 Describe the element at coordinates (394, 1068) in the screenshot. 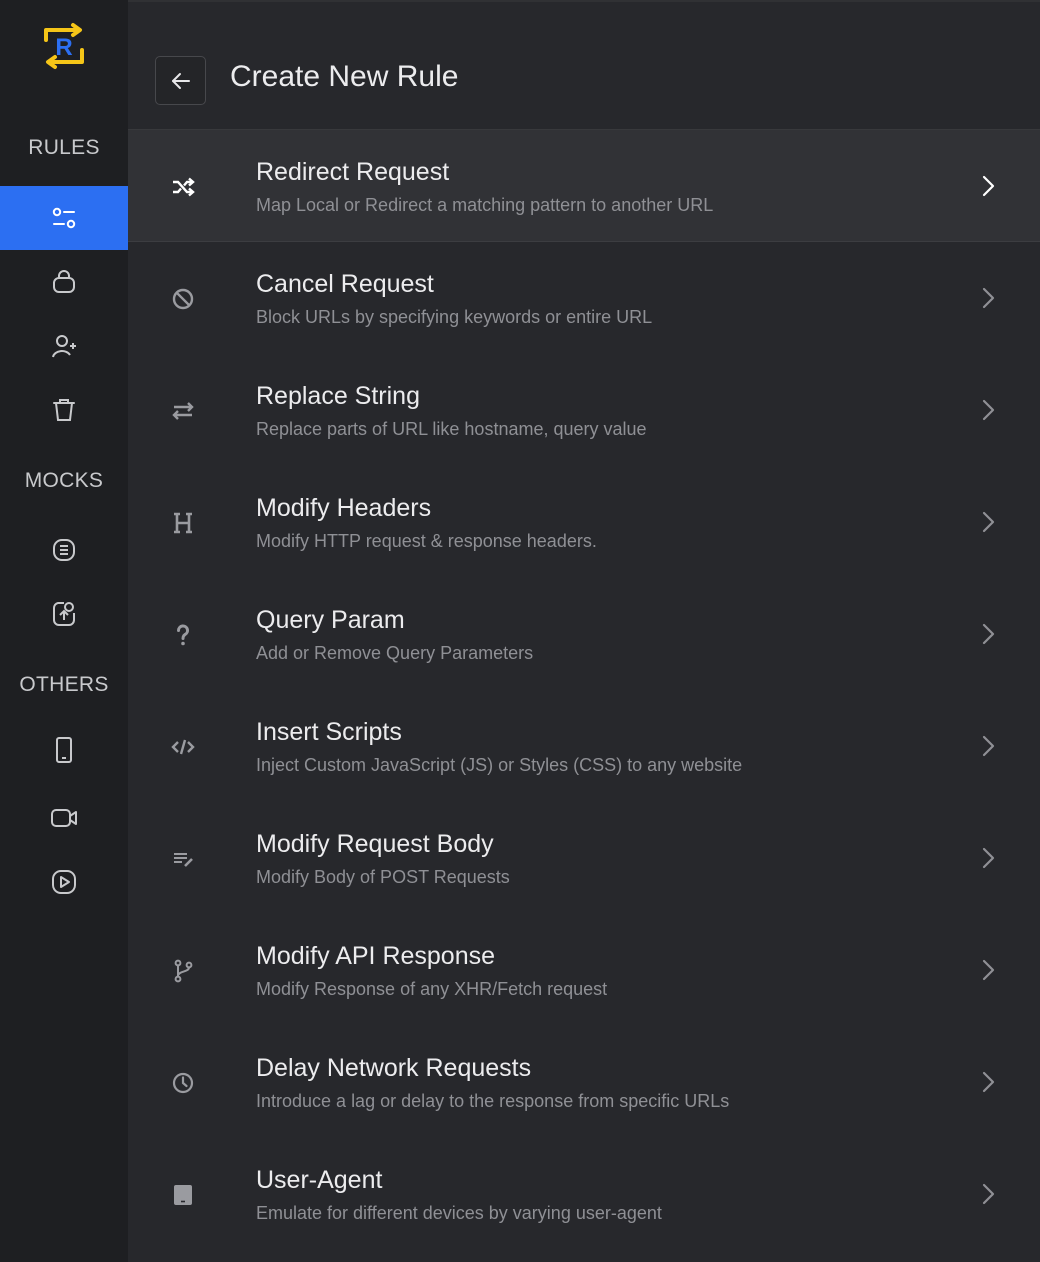

I see `rule-title: Delay Network Requests` at that location.